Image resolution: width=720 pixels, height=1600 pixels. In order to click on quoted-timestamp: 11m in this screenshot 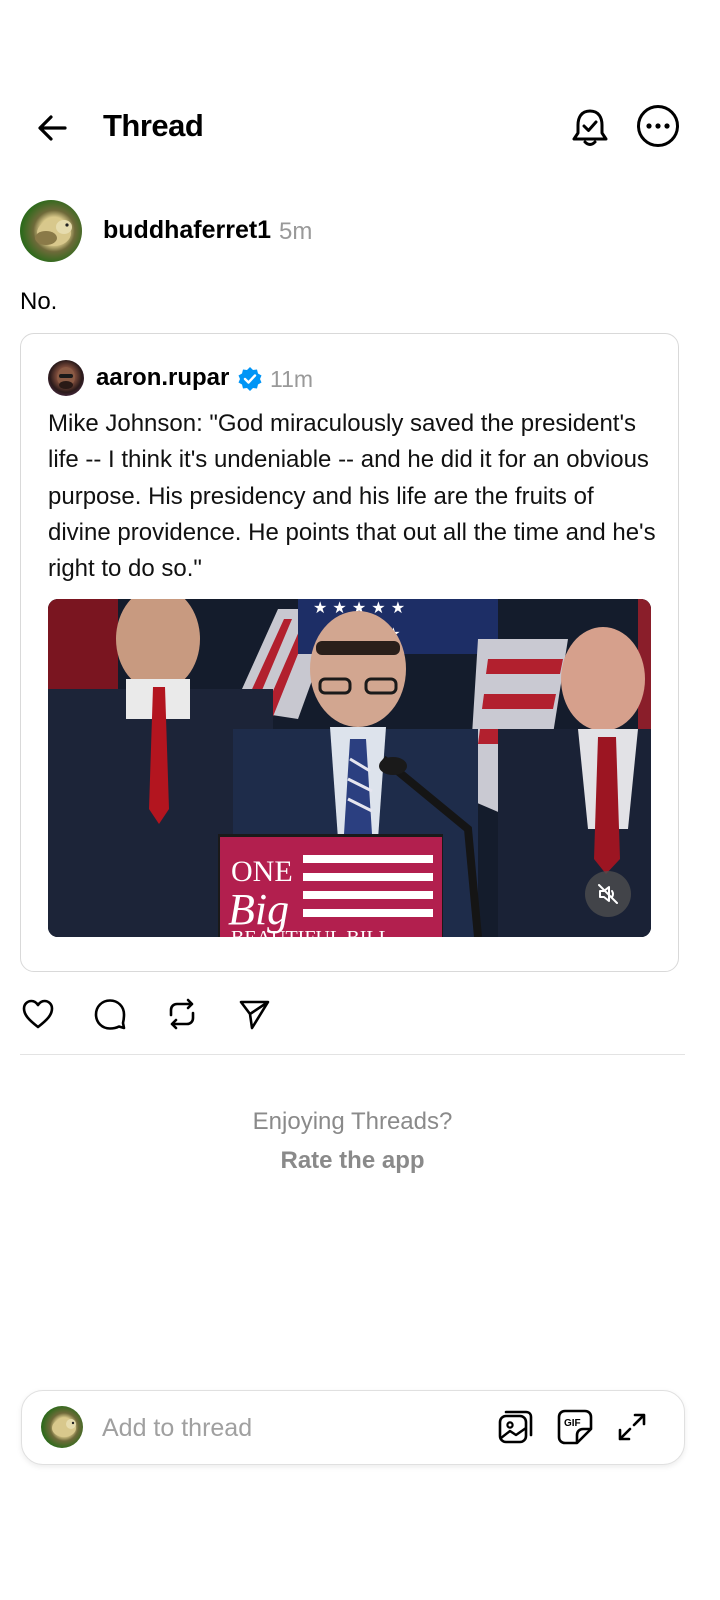, I will do `click(292, 379)`.